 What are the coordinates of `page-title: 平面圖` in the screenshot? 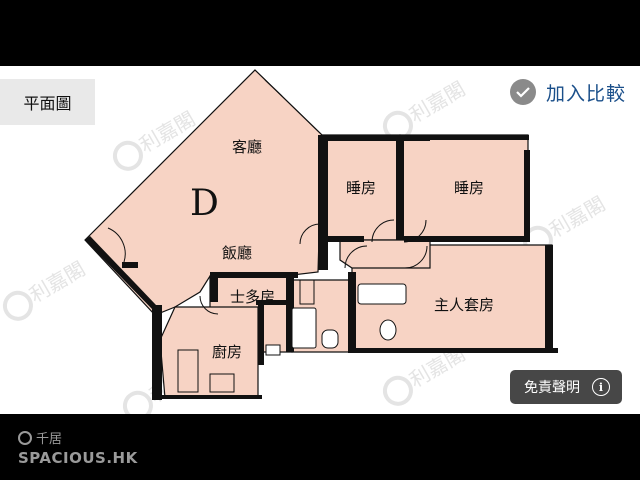 It's located at (47, 103).